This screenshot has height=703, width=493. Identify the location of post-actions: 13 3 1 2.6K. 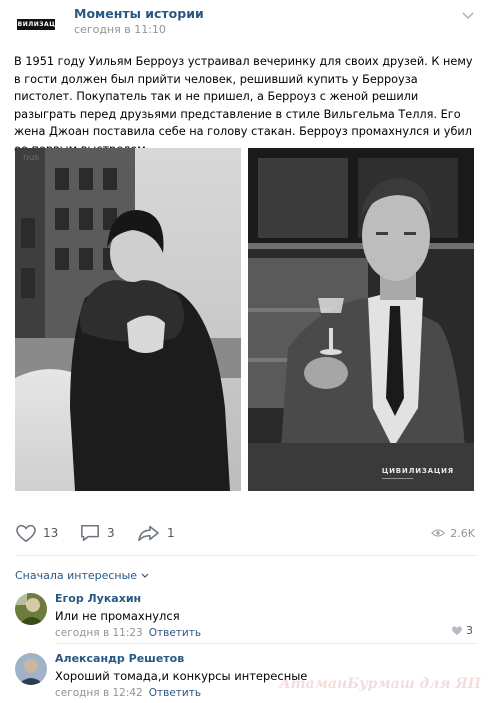
(246, 533).